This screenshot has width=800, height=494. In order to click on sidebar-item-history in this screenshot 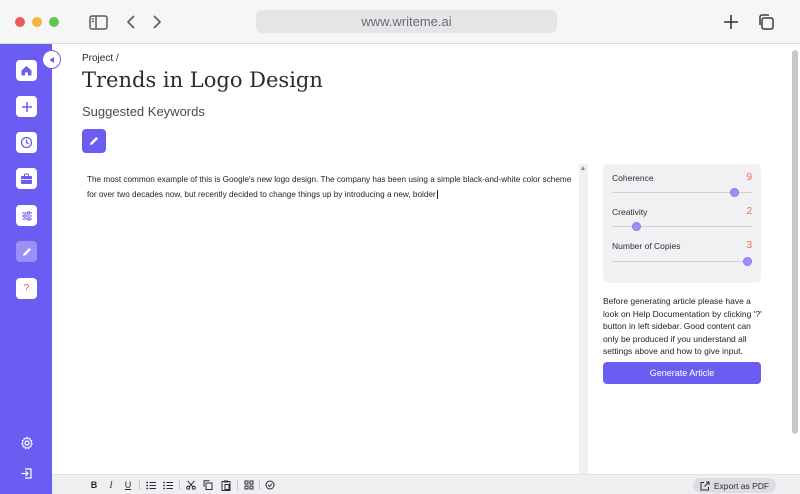, I will do `click(26, 142)`.